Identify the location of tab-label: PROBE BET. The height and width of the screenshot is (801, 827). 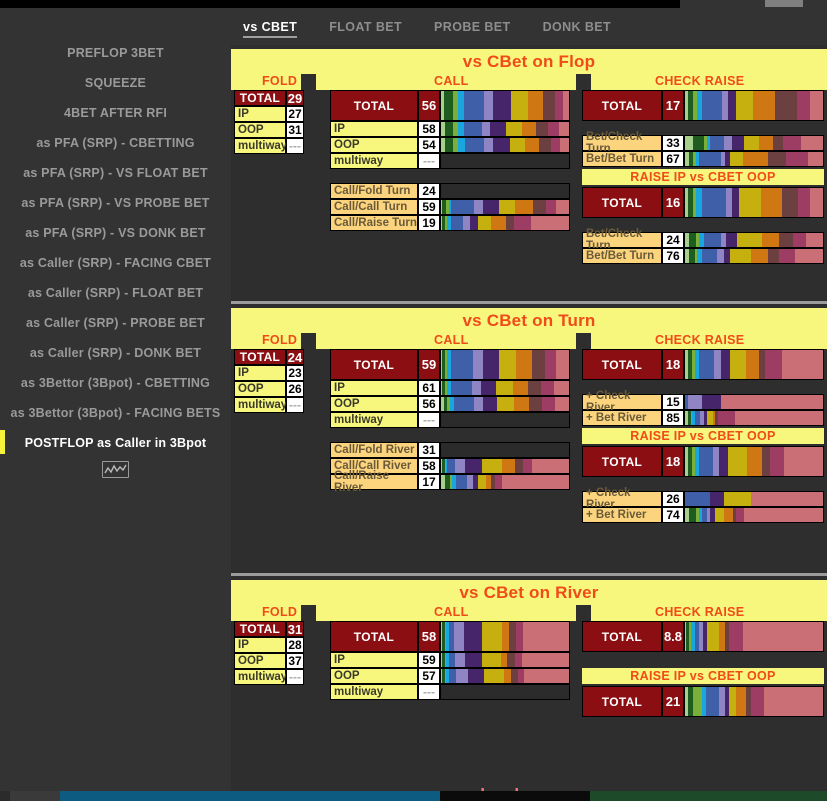
(472, 27).